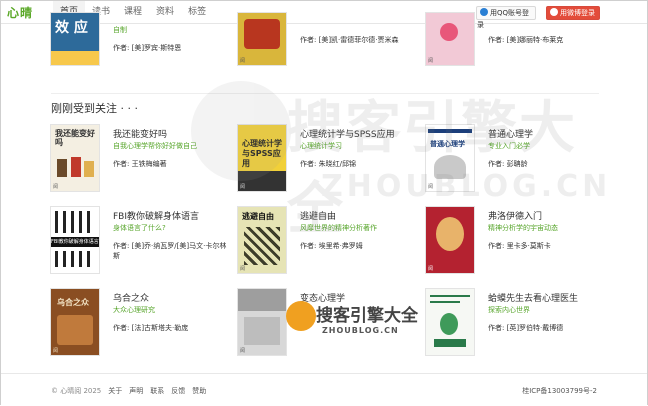  Describe the element at coordinates (325, 93) in the screenshot. I see `section-divider` at that location.